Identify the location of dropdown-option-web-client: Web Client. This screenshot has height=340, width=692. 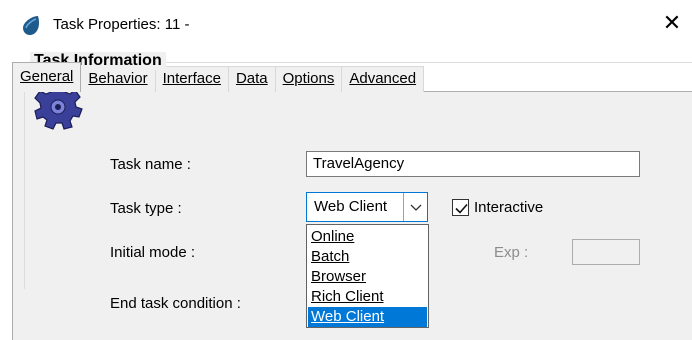
(367, 317).